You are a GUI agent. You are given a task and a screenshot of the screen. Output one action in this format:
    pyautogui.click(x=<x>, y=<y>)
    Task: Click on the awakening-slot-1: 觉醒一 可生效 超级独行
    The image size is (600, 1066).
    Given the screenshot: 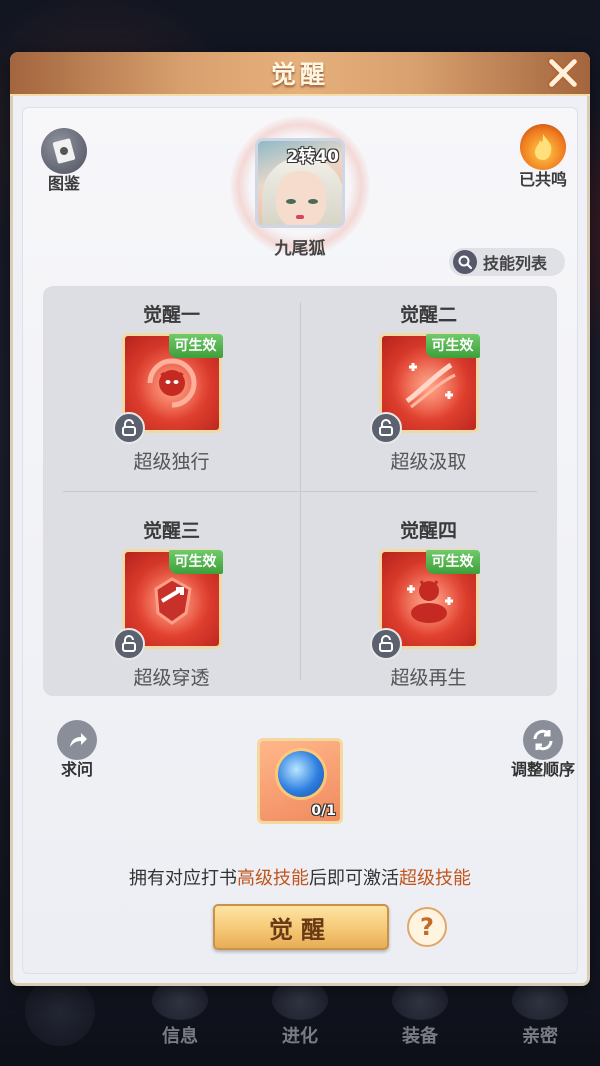 What is the action you would take?
    pyautogui.click(x=171, y=388)
    